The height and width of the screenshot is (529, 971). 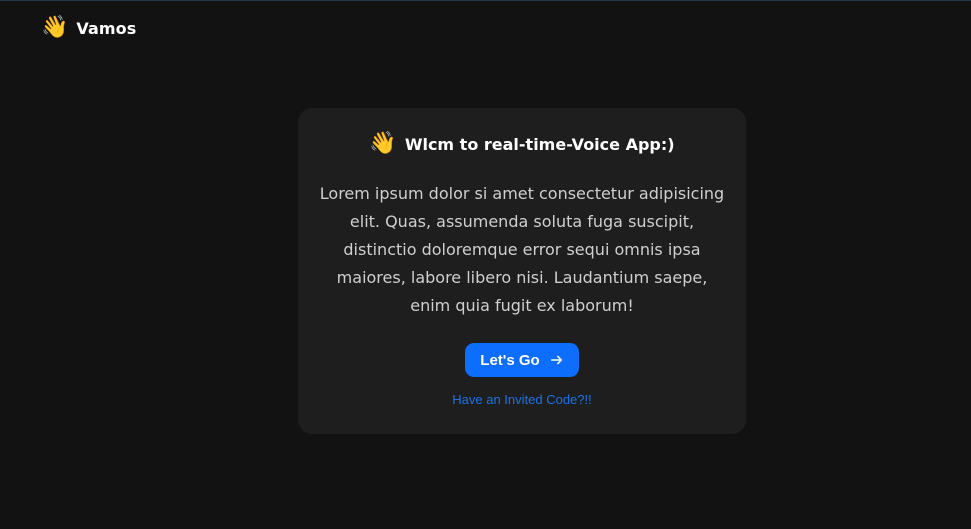 I want to click on card-header: 👋 Wlcm to real-time-Voice App:), so click(x=522, y=144).